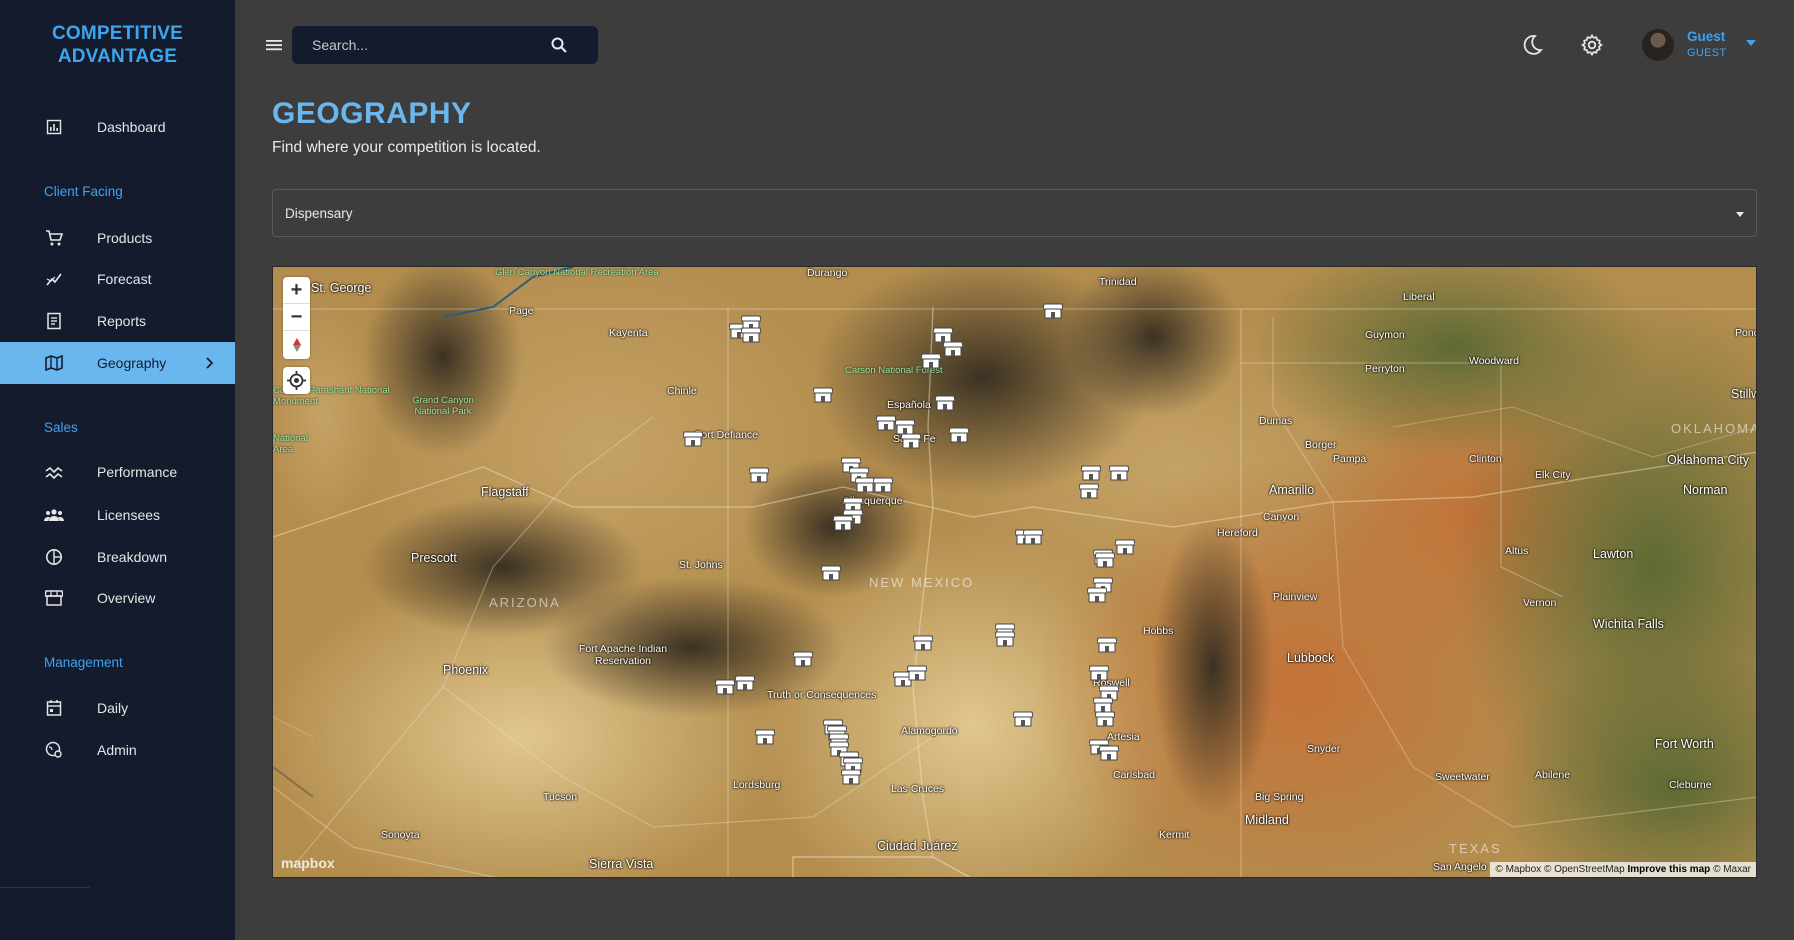 The height and width of the screenshot is (940, 1794). I want to click on zoom-out-button: −, so click(296, 317).